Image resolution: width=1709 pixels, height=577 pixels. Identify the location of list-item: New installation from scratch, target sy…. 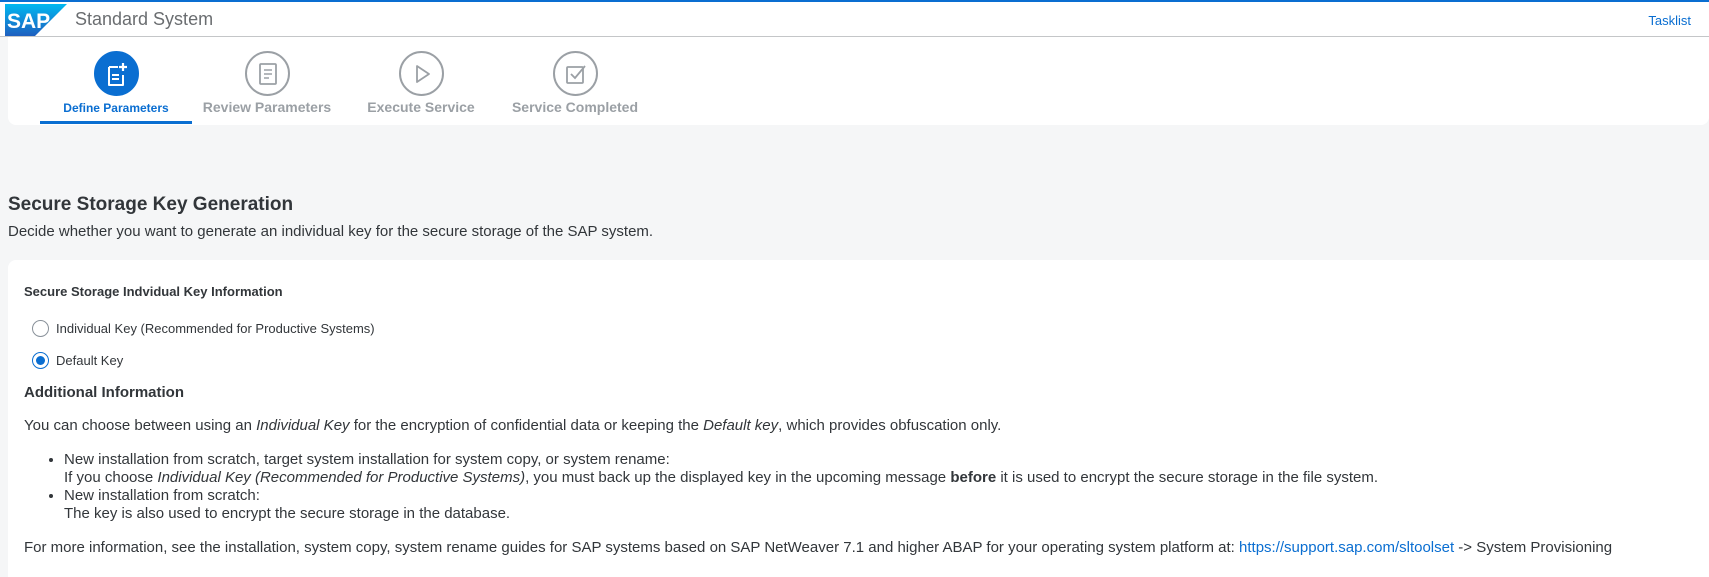
(721, 469).